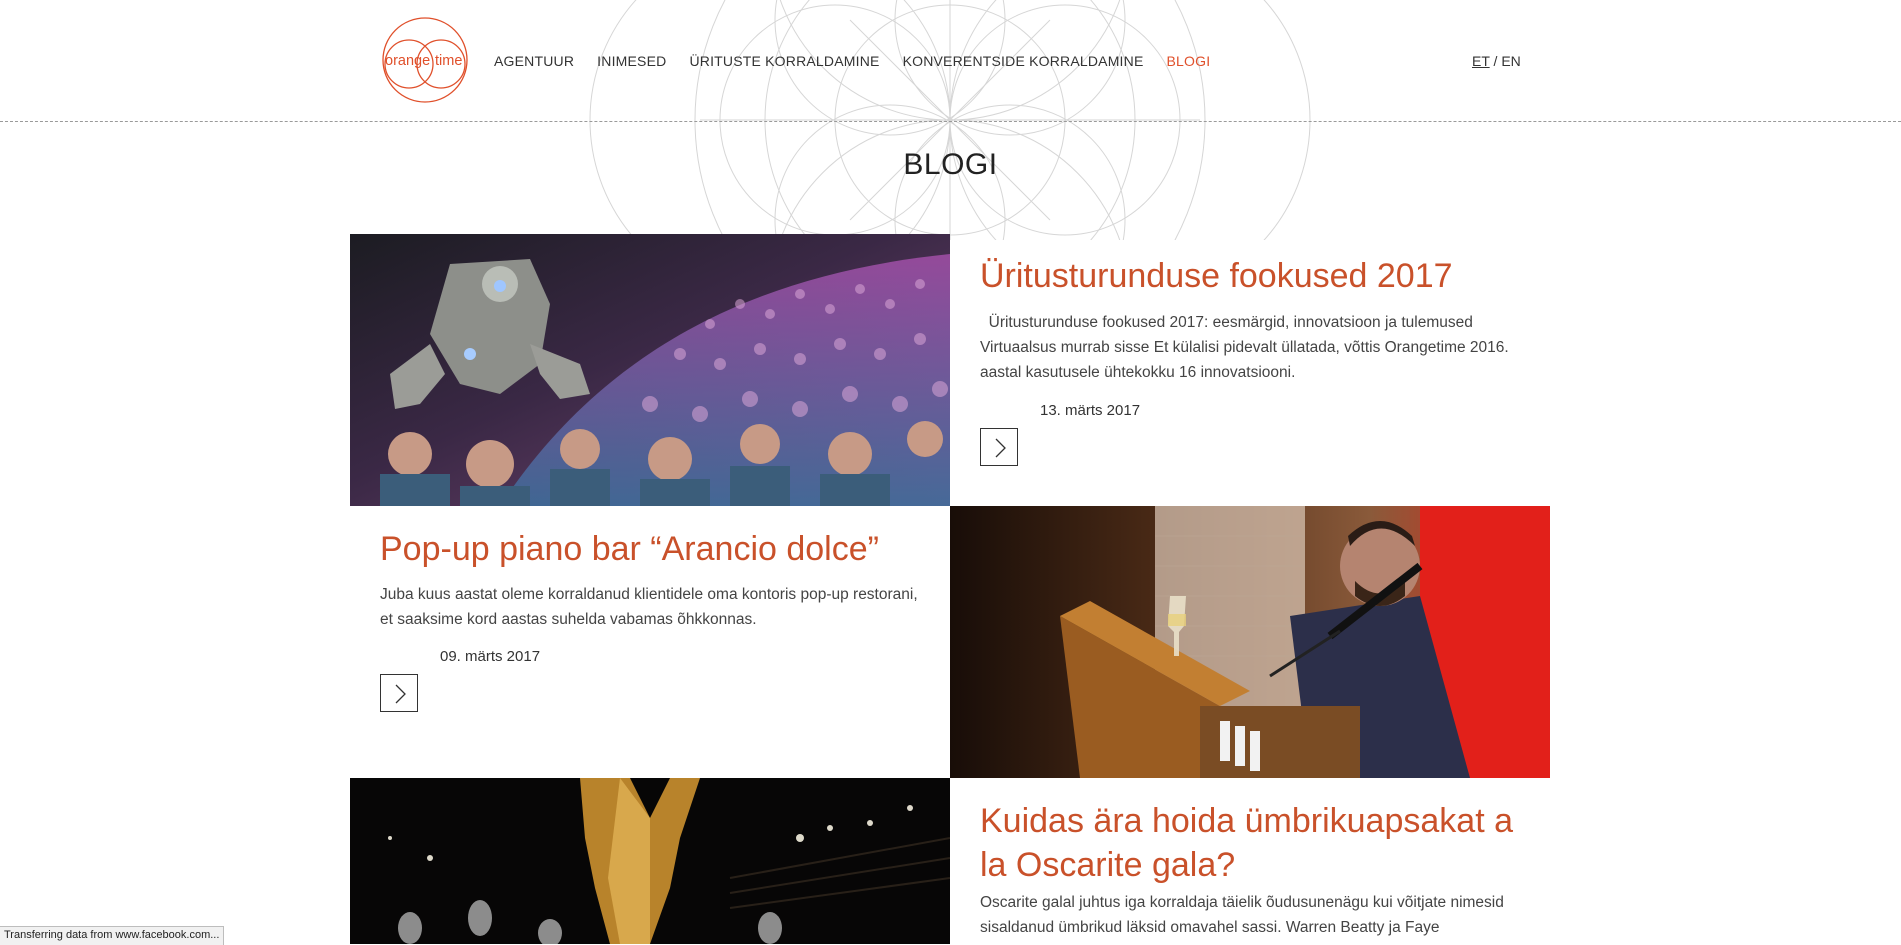 The height and width of the screenshot is (945, 1901). Describe the element at coordinates (1250, 642) in the screenshot. I see `post-2-image` at that location.